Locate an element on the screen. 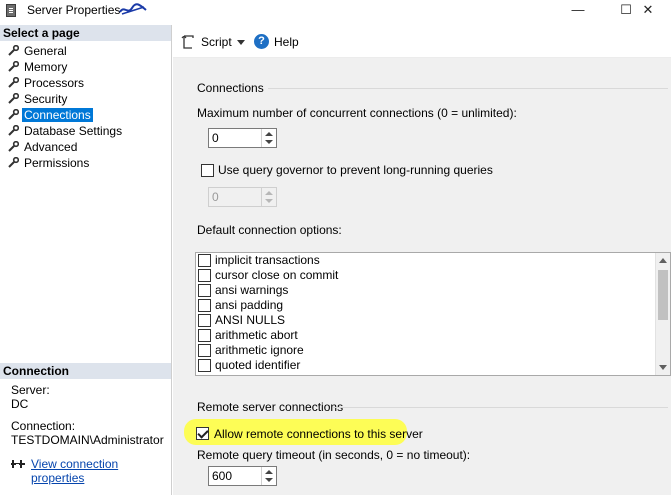 This screenshot has width=671, height=495. option-label: arithmetic abort is located at coordinates (256, 335).